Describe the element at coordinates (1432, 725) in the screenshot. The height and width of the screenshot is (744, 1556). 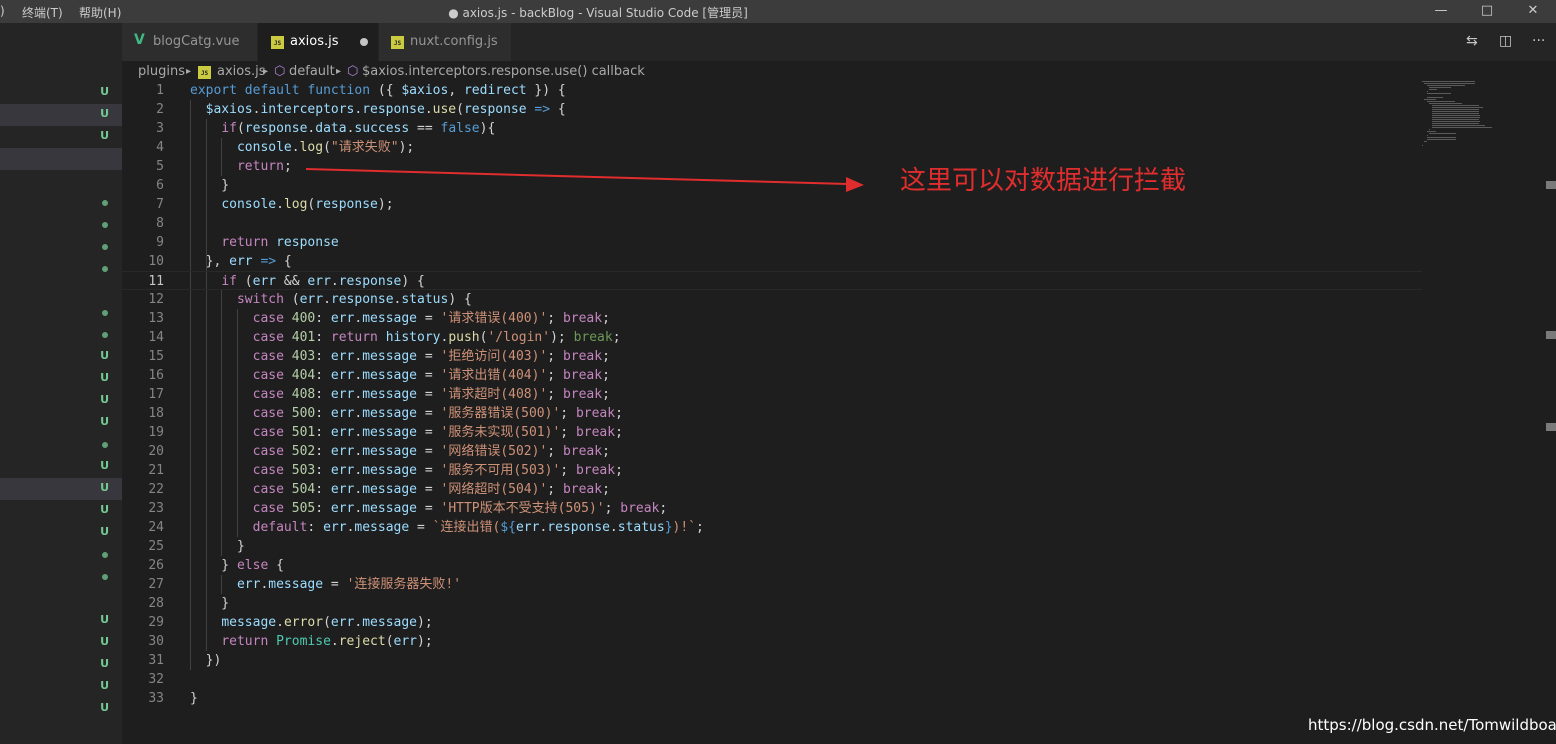
I see `watermark: https://blog.csdn.net/Tomwildboar` at that location.